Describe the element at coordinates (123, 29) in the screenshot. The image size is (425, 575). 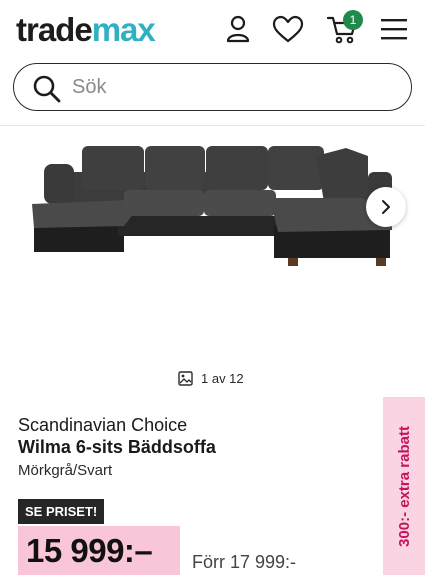
I see `logo-text-max: max` at that location.